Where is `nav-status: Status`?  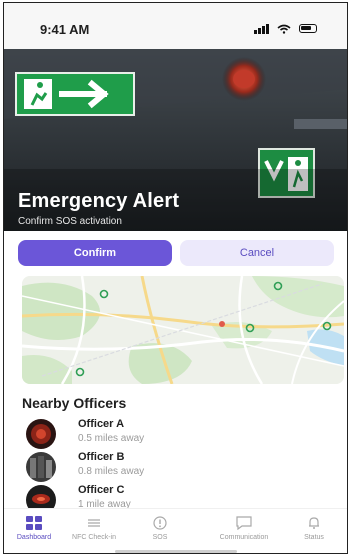
nav-status: Status is located at coordinates (314, 528).